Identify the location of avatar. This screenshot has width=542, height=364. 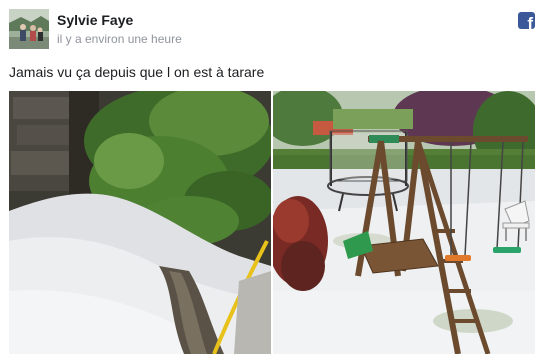
(29, 29).